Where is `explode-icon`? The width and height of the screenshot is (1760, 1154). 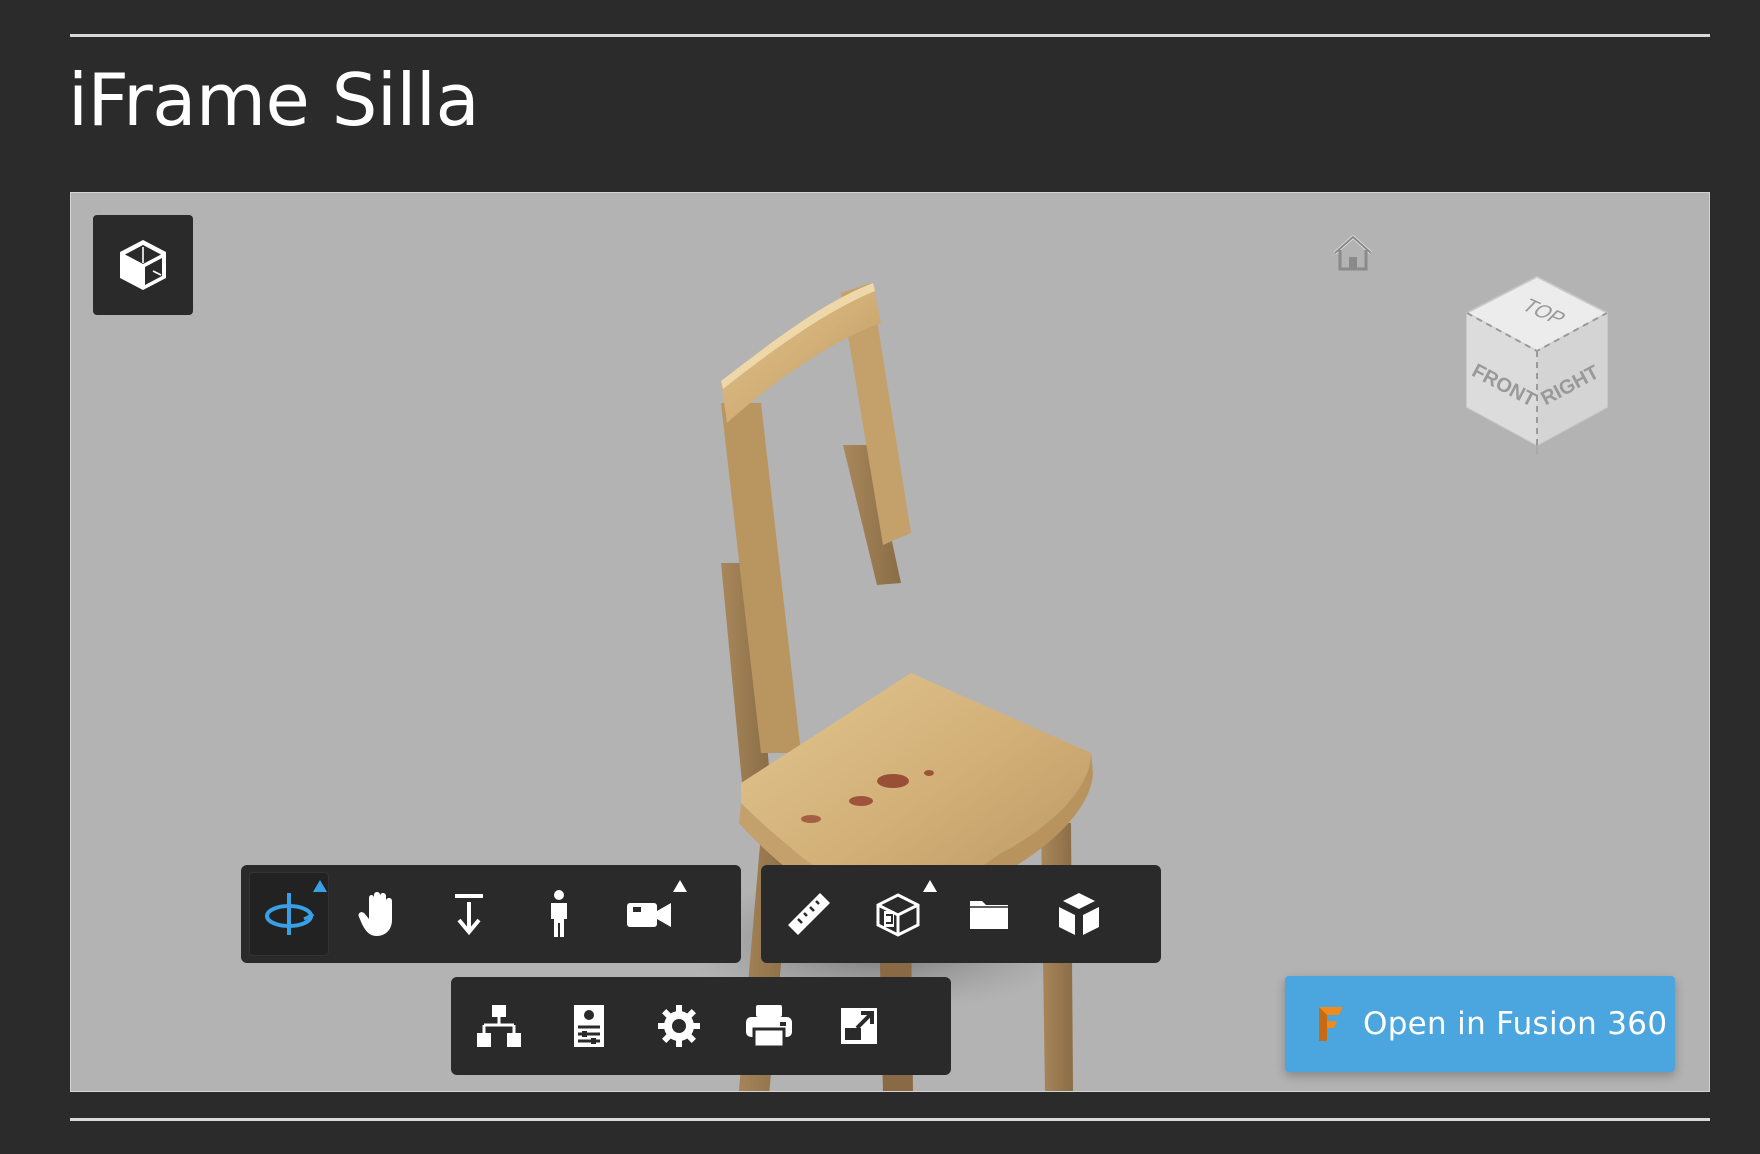
explode-icon is located at coordinates (1079, 914).